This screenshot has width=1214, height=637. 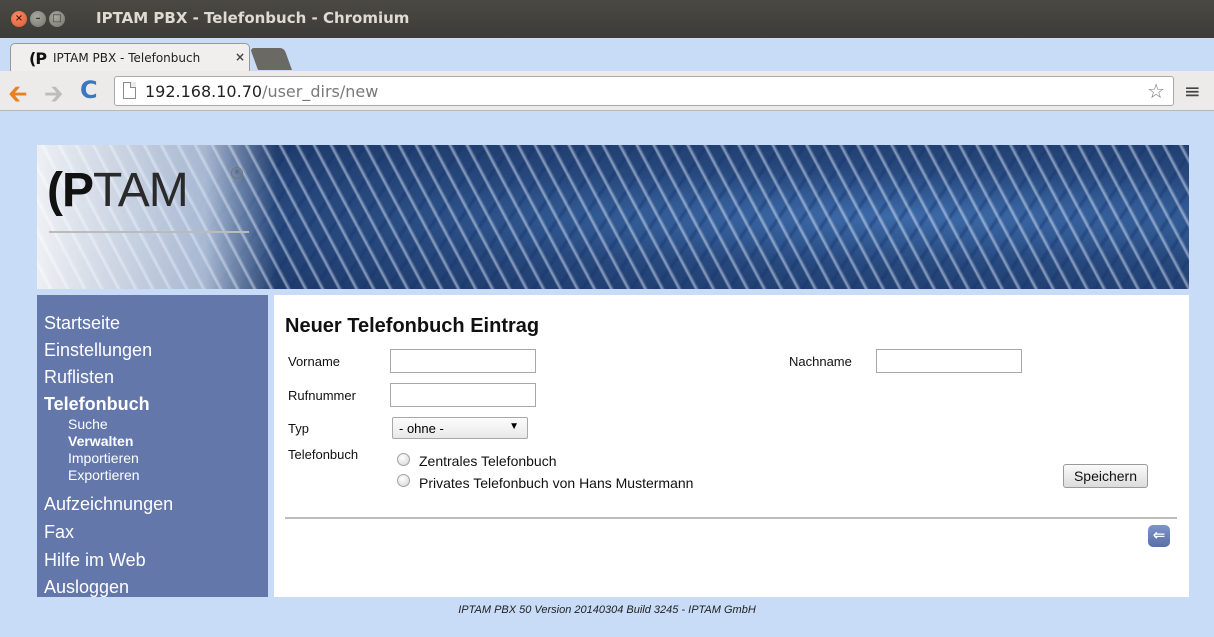 What do you see at coordinates (421, 428) in the screenshot?
I see `typ-selected-value: - ohne -` at bounding box center [421, 428].